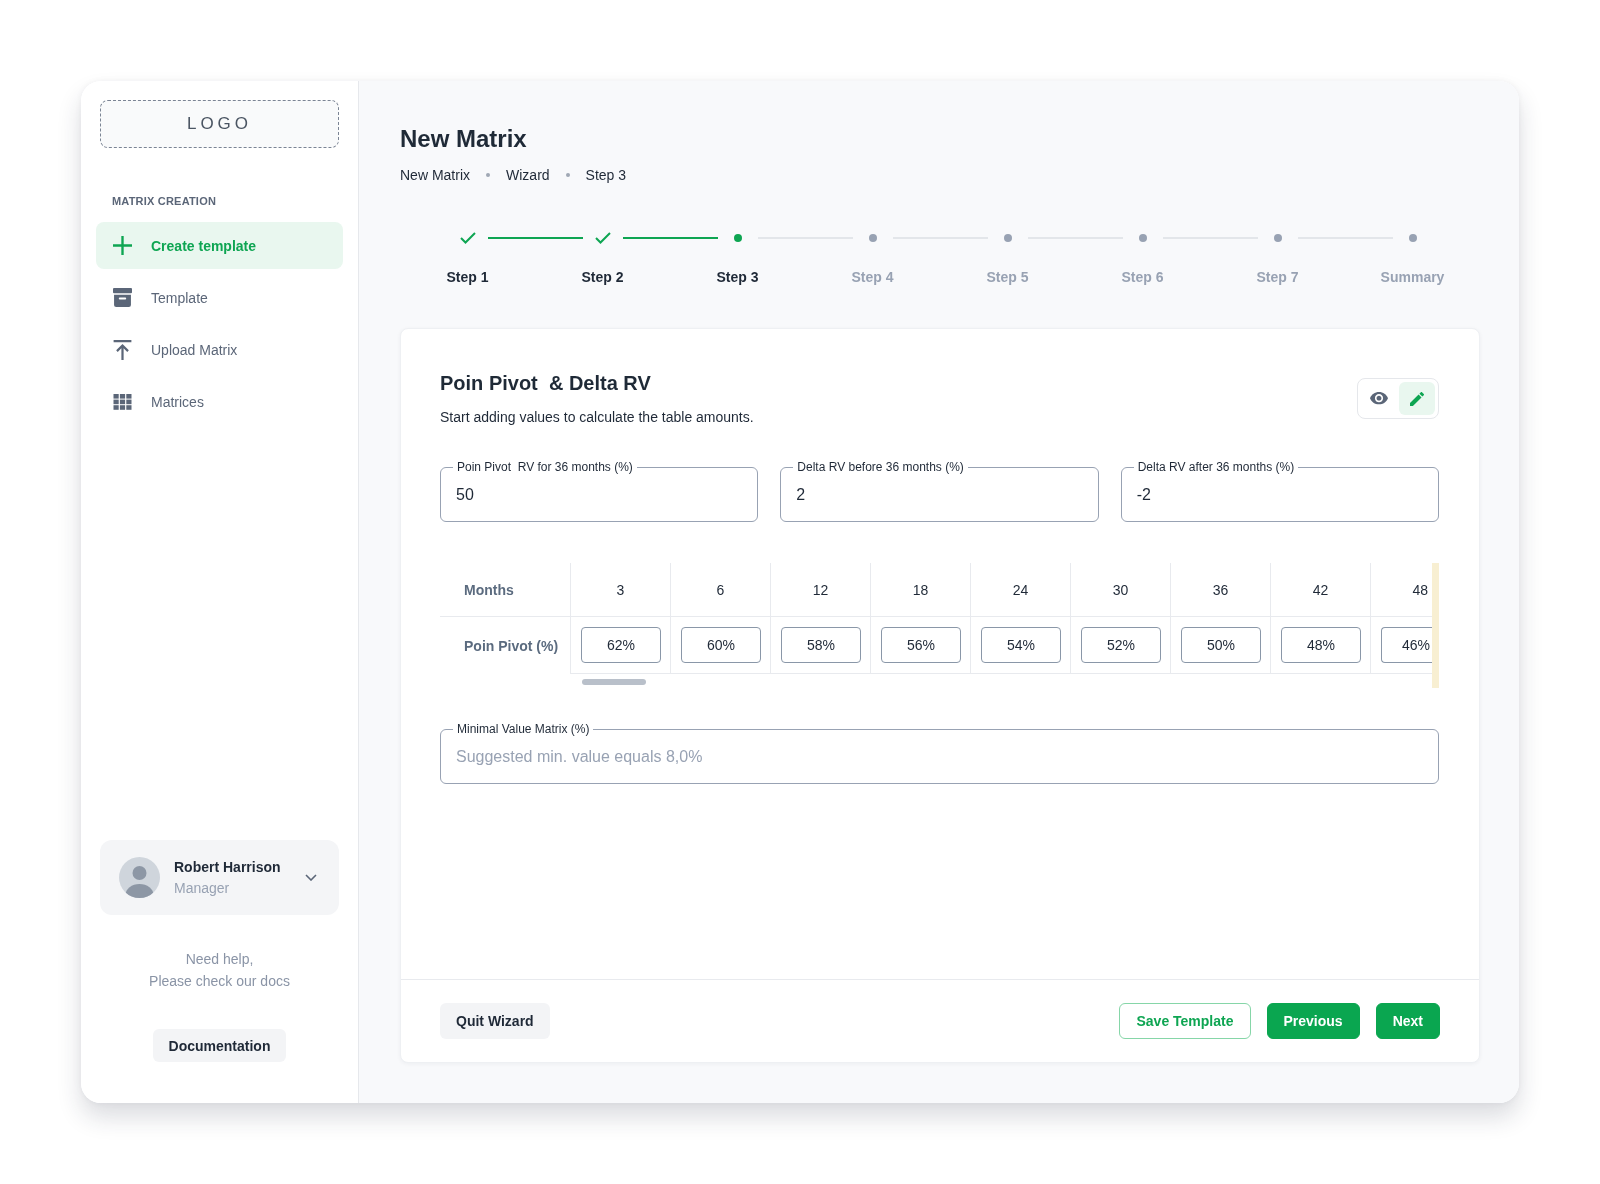 The image size is (1600, 1184). What do you see at coordinates (602, 277) in the screenshot?
I see `step-label: Step 2` at bounding box center [602, 277].